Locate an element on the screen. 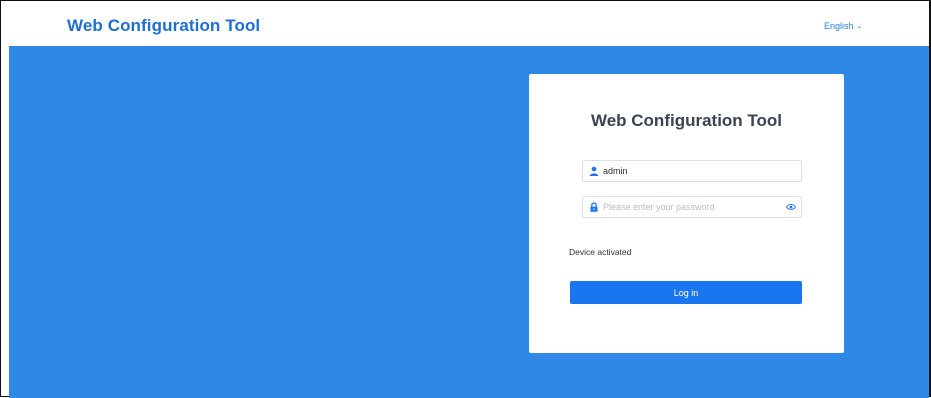  login-title: Web Configuration Tool is located at coordinates (686, 120).